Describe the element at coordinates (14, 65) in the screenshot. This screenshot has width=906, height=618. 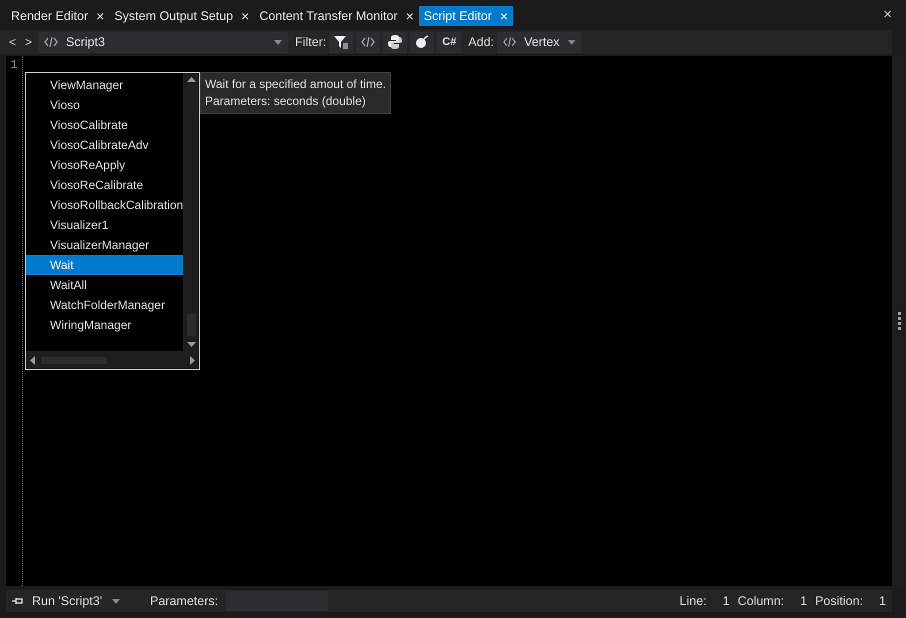
I see `line-number: 1` at that location.